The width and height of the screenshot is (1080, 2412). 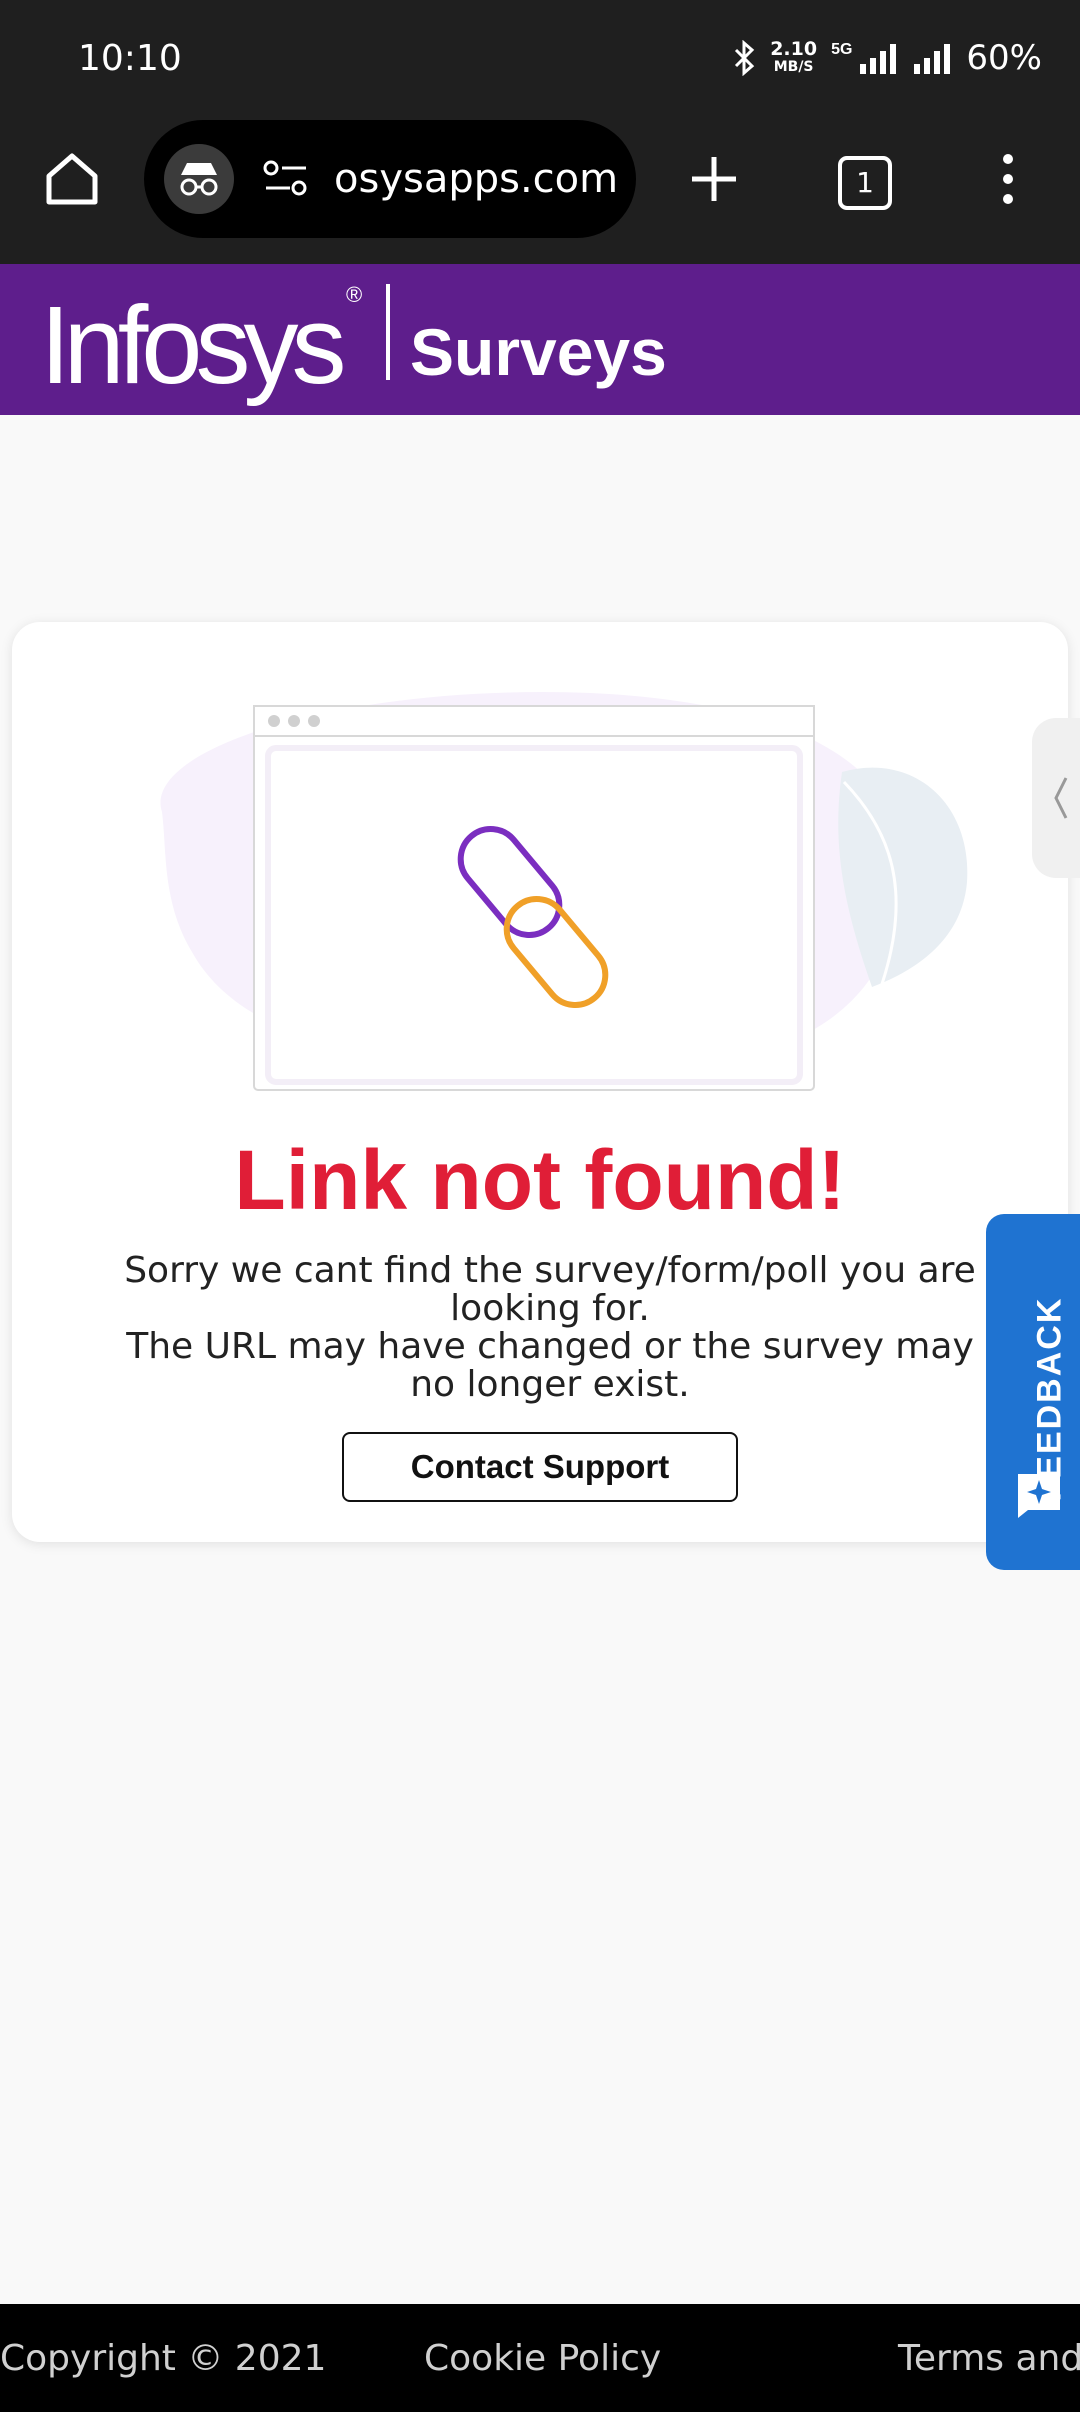 What do you see at coordinates (865, 183) in the screenshot?
I see `tab-switcher-button: 1` at bounding box center [865, 183].